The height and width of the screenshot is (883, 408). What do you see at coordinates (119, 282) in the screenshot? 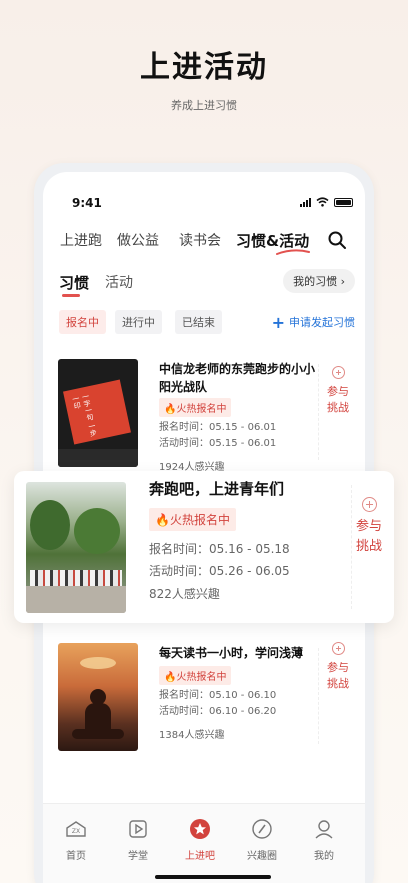
I see `subtab-activities: 活动` at bounding box center [119, 282].